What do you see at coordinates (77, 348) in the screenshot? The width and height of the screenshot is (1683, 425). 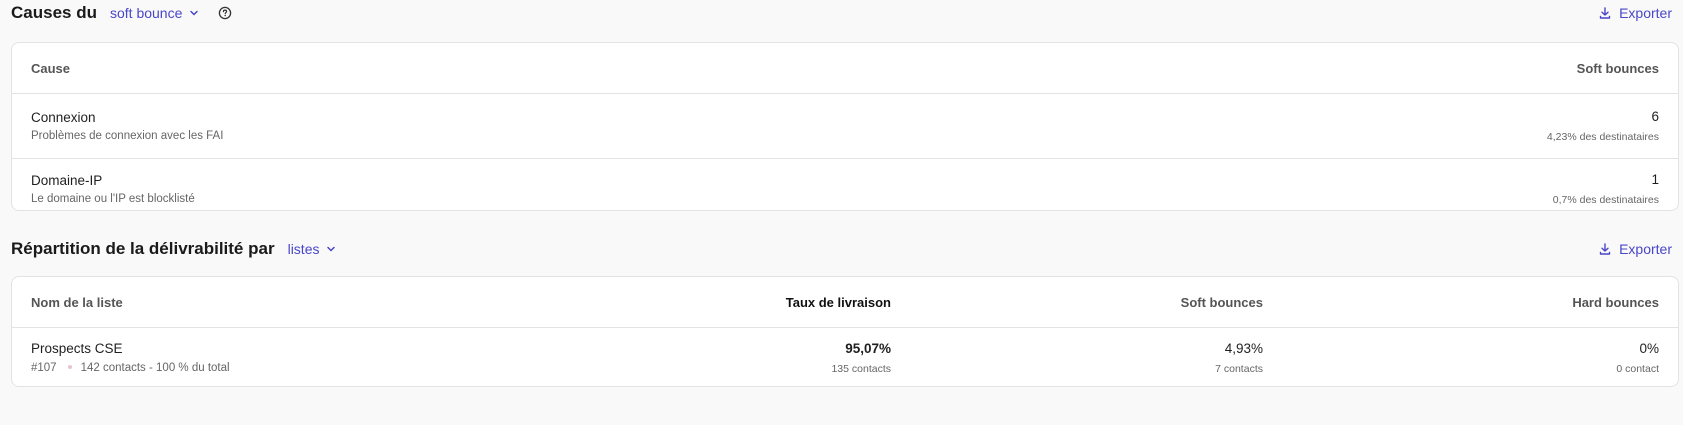 I see `list-name: Prospects CSE` at bounding box center [77, 348].